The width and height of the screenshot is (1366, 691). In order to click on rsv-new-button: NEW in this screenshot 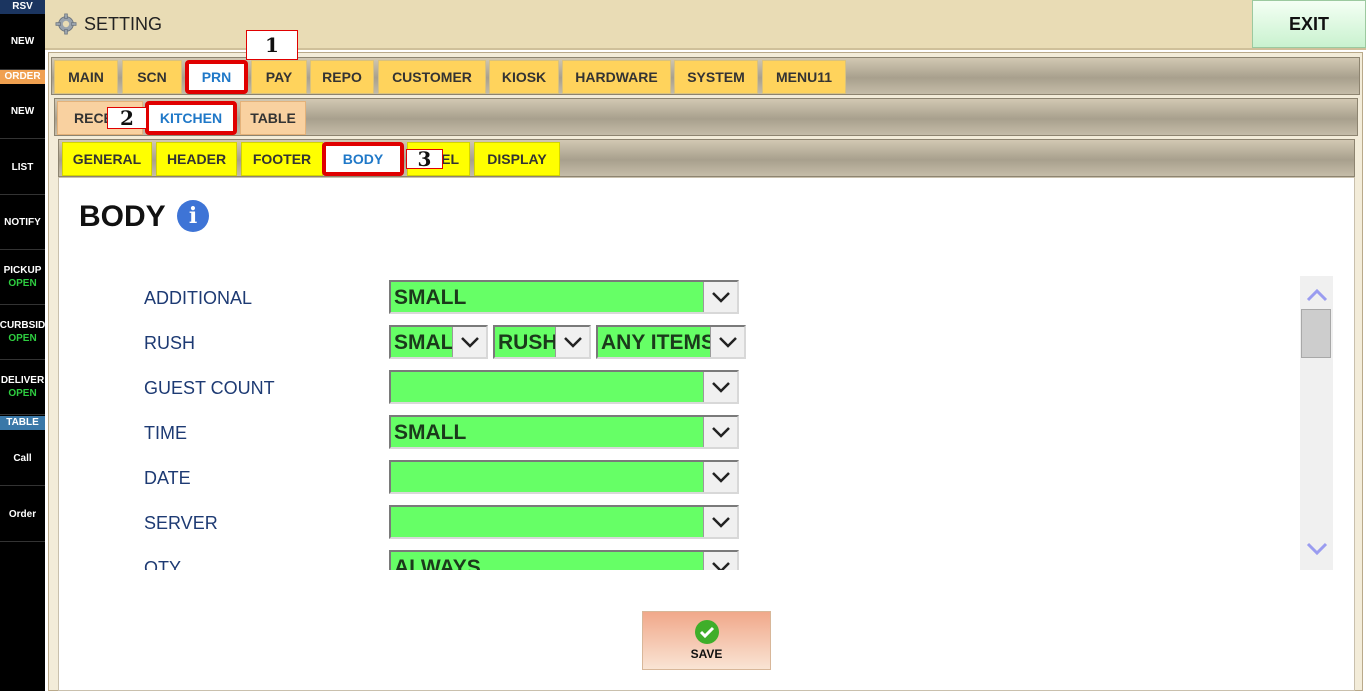, I will do `click(22, 42)`.